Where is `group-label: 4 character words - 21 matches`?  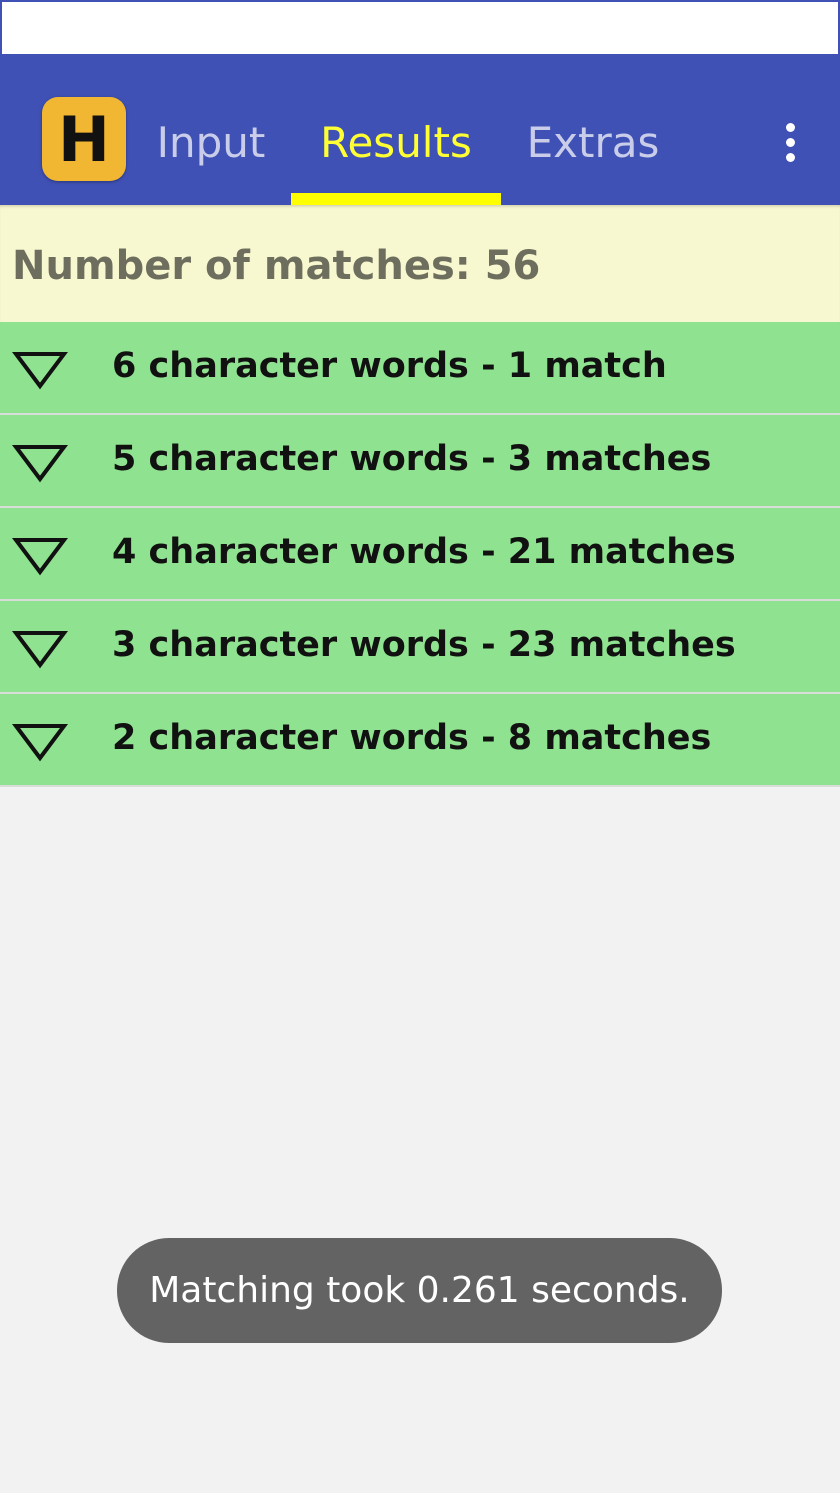
group-label: 4 character words - 21 matches is located at coordinates (424, 552).